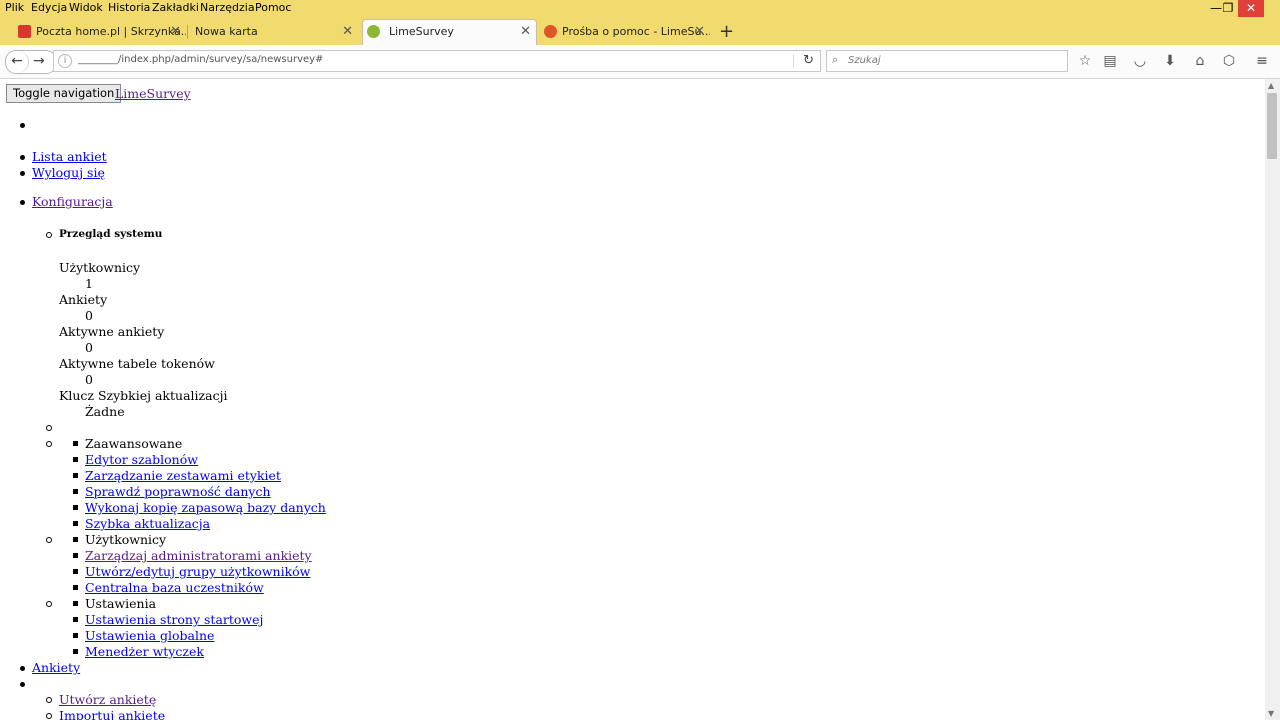 The image size is (1280, 720). What do you see at coordinates (56, 667) in the screenshot?
I see `ankiety-link: Ankiety` at bounding box center [56, 667].